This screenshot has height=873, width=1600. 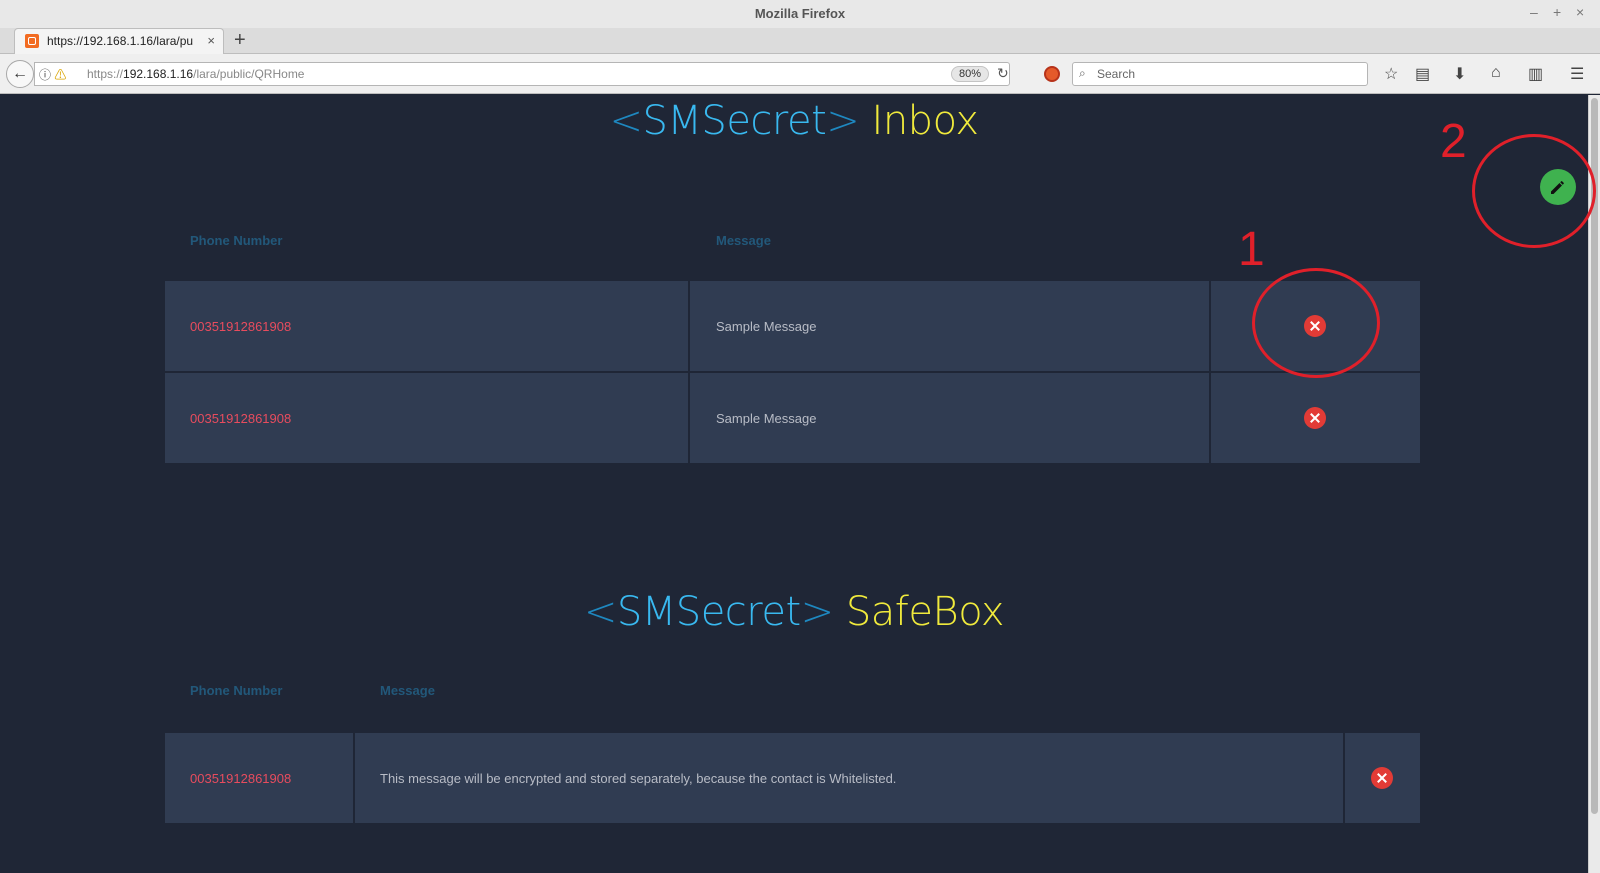 I want to click on search-input: ⌕ Search, so click(x=1220, y=74).